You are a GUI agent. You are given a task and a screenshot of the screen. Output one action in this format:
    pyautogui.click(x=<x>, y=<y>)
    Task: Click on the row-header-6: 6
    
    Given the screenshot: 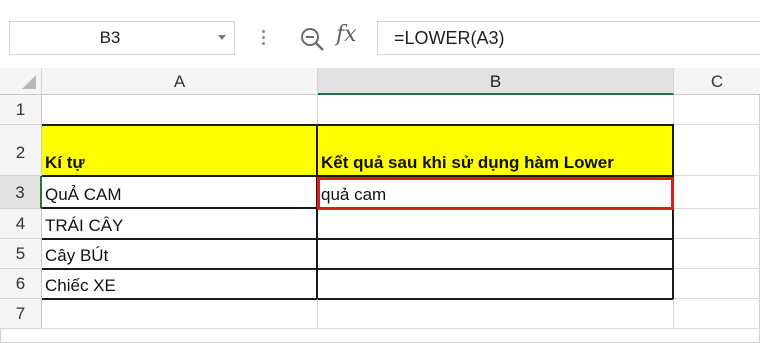 What is the action you would take?
    pyautogui.click(x=21, y=284)
    